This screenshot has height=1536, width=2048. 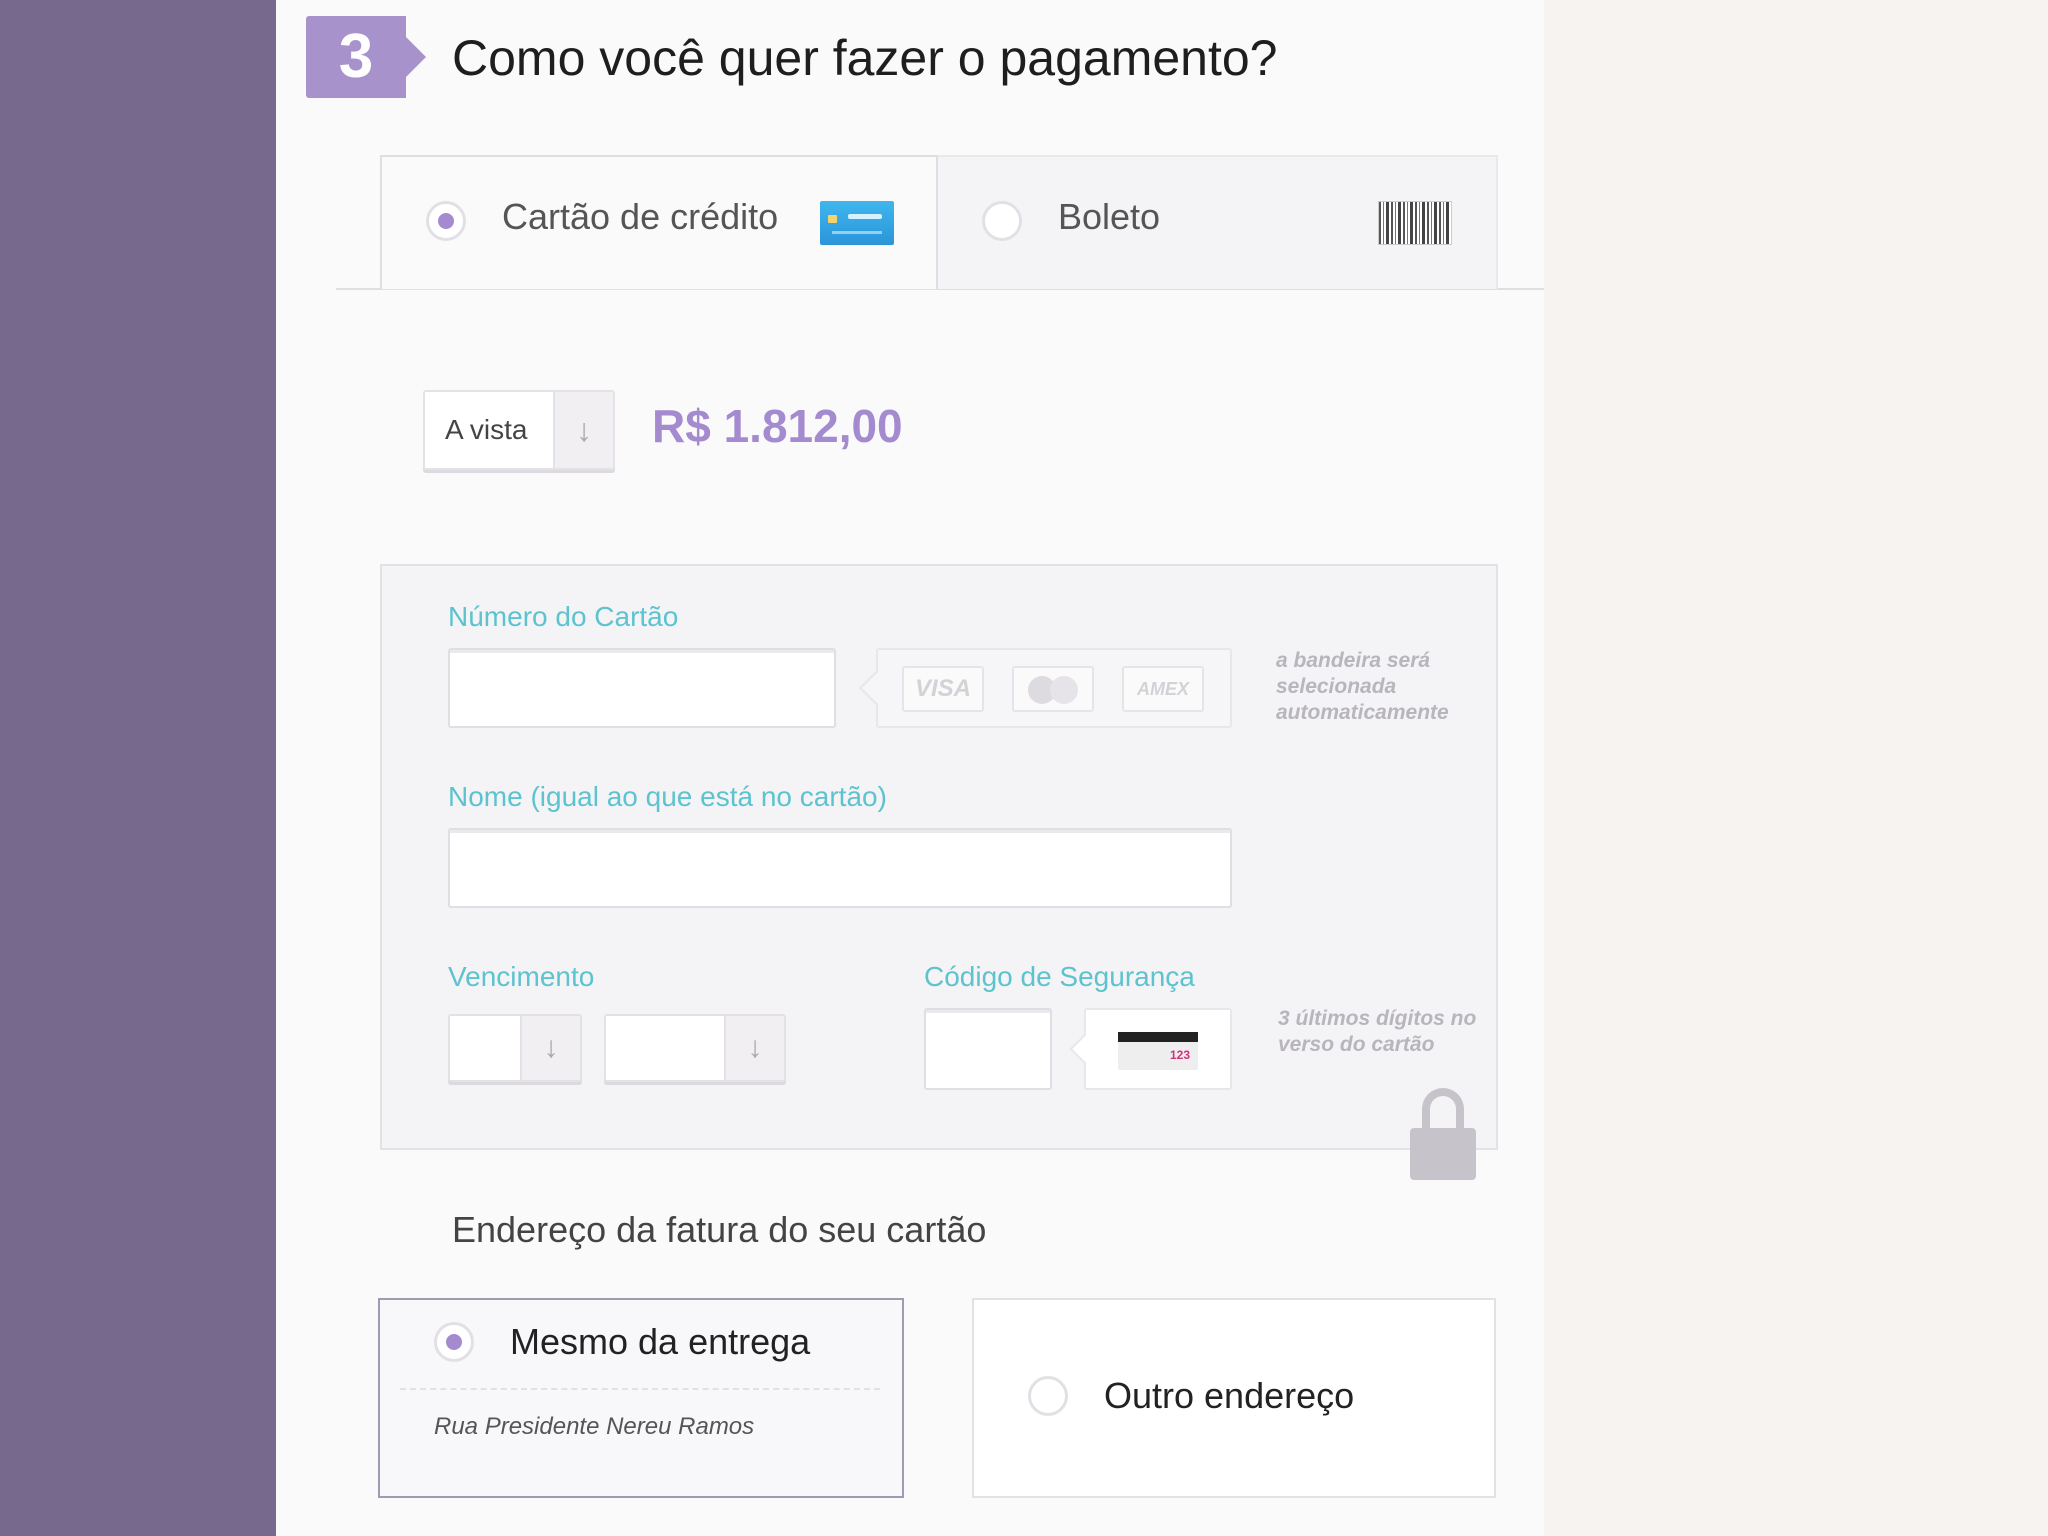 I want to click on tab-credit-card: Cartão de crédito, so click(x=659, y=222).